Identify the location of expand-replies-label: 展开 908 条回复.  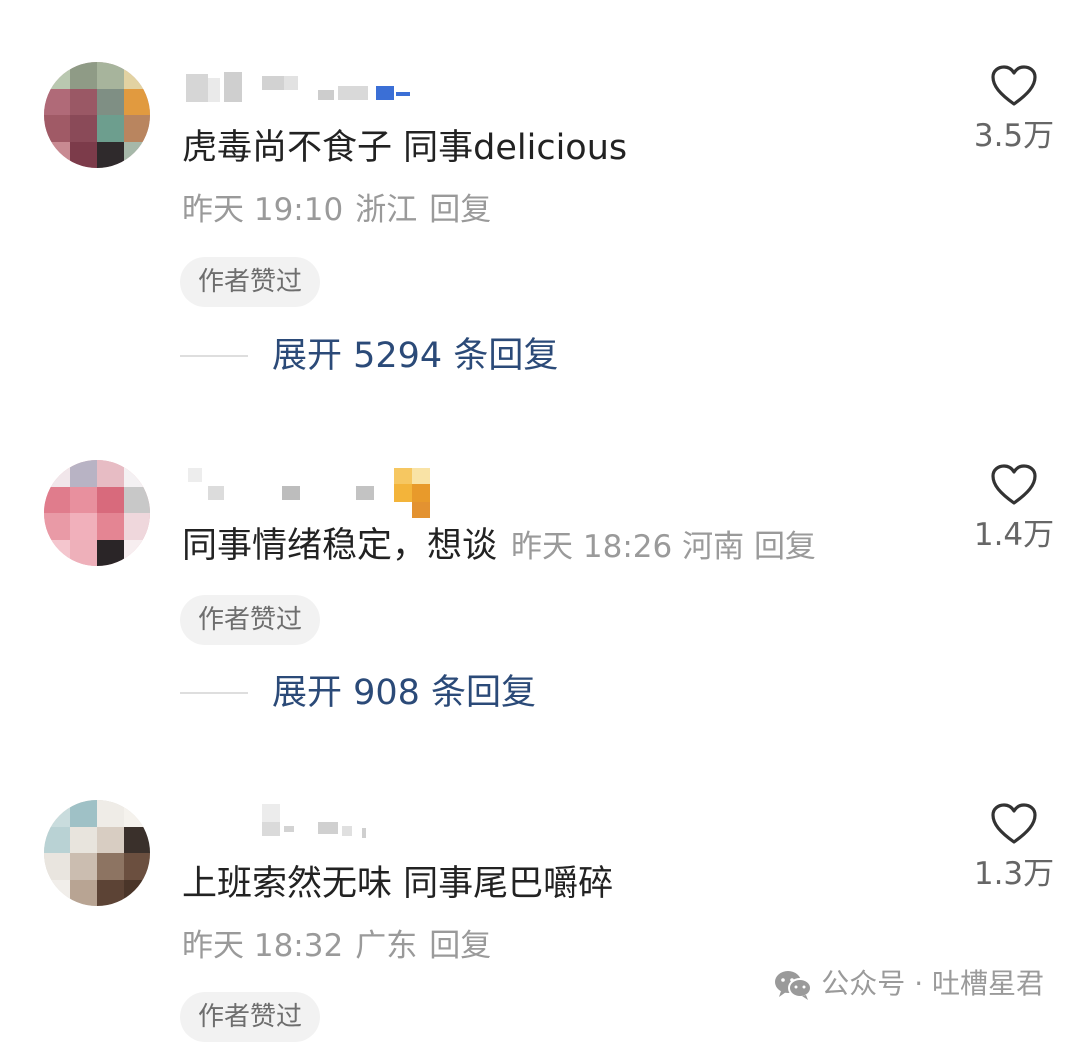
(404, 693).